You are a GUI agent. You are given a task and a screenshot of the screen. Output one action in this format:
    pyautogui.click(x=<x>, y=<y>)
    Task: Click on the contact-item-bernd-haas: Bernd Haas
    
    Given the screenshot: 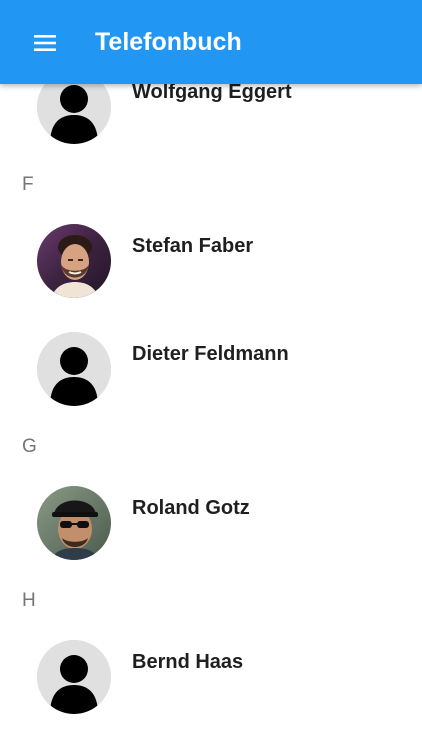 What is the action you would take?
    pyautogui.click(x=211, y=685)
    